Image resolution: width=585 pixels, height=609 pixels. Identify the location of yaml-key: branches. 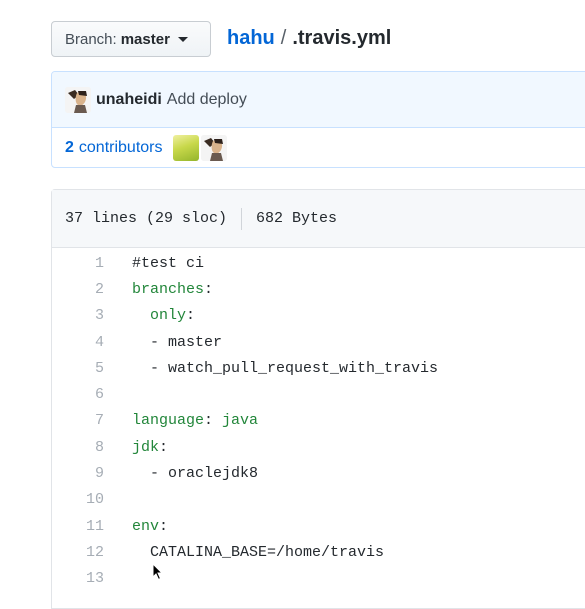
(168, 289).